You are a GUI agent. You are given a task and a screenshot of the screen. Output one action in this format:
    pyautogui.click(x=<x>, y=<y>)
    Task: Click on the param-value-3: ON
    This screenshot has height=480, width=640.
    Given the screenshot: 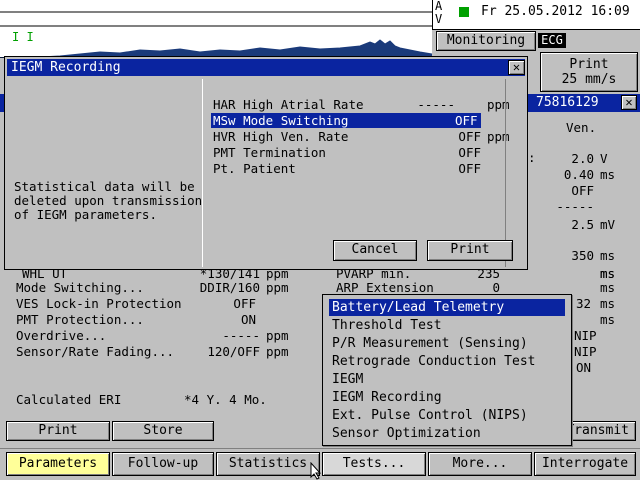 What is the action you would take?
    pyautogui.click(x=213, y=319)
    